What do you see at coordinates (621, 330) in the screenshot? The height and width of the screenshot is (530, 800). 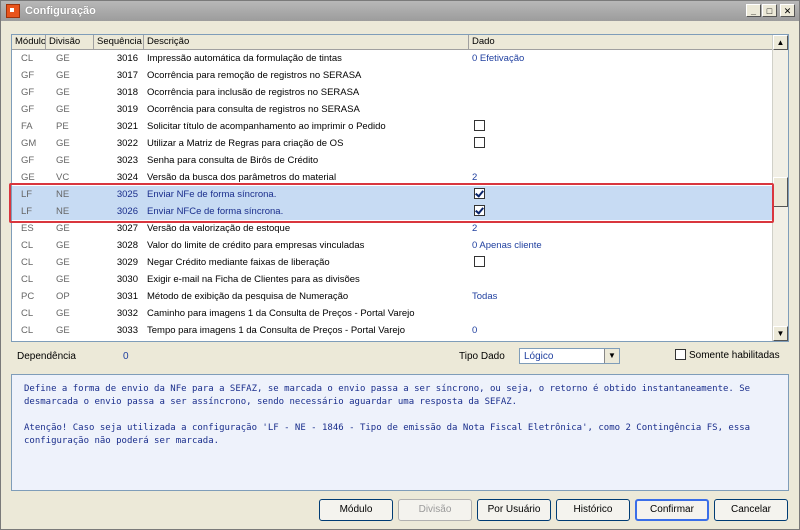 I see `row-dado: 0` at bounding box center [621, 330].